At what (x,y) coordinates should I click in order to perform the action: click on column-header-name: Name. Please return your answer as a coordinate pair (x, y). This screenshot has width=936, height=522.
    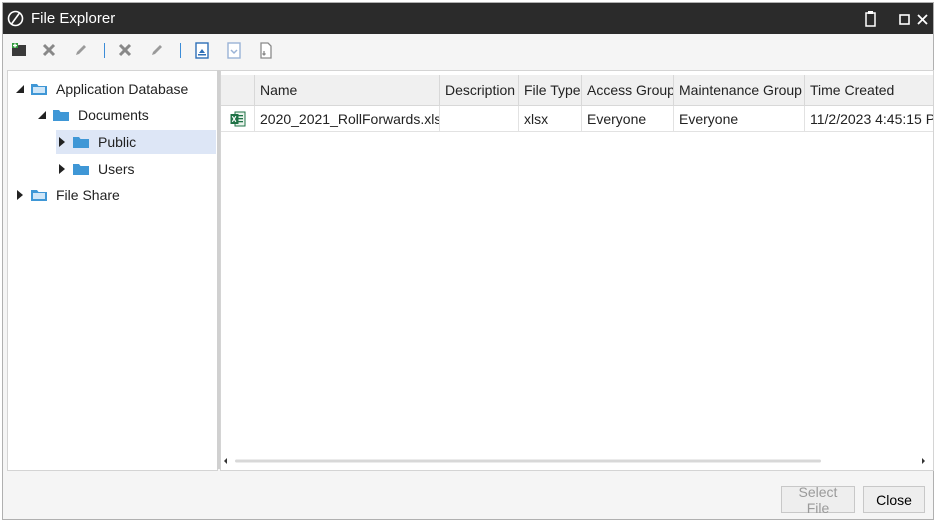
    Looking at the image, I should click on (347, 90).